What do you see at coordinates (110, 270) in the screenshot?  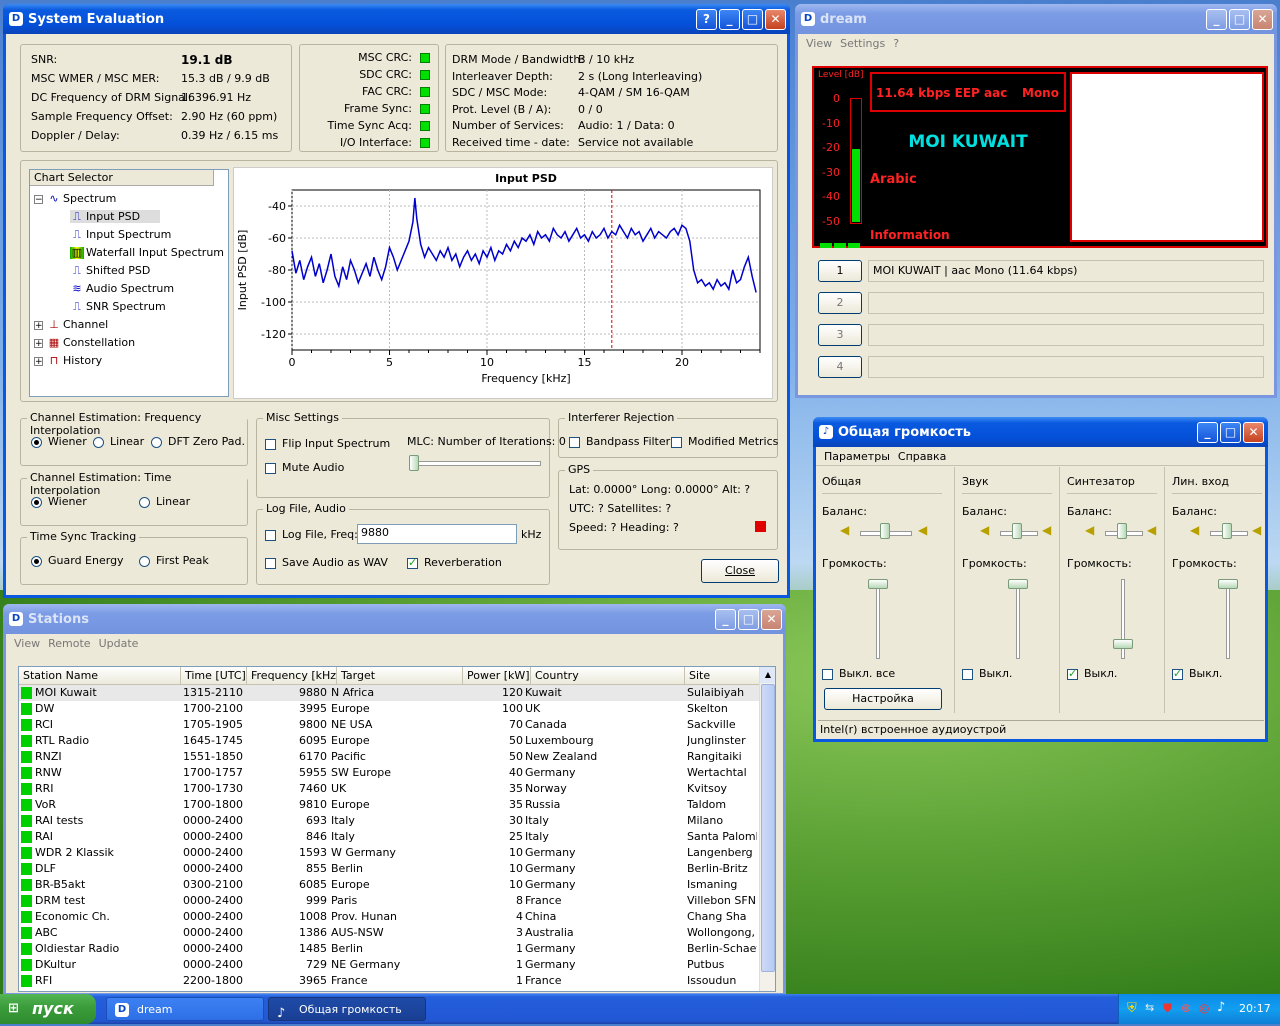 I see `tree-item-shifted-psd: ⎍ Shifted PSD` at bounding box center [110, 270].